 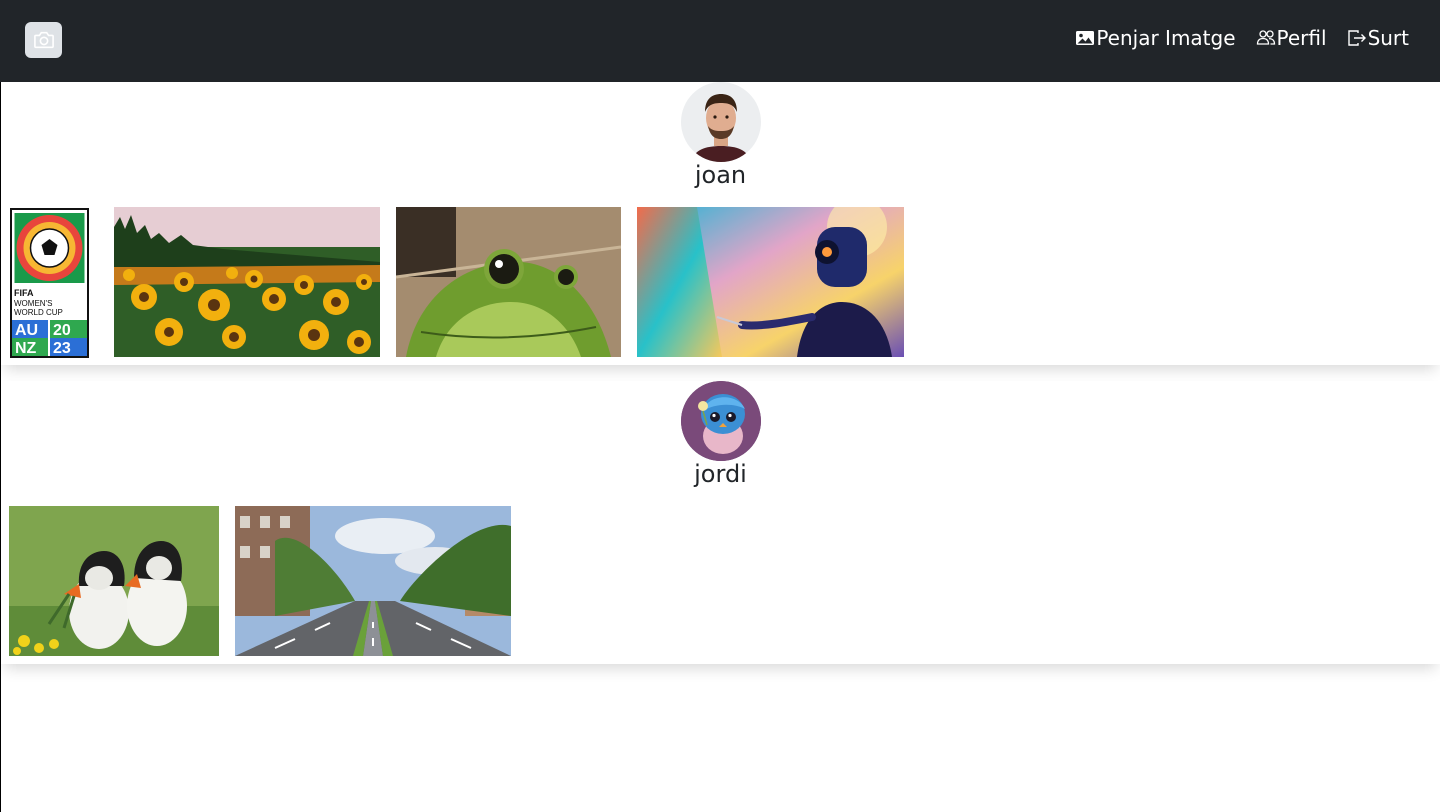 I want to click on logo-text-world-cup: WORLD CUP, so click(x=38, y=312).